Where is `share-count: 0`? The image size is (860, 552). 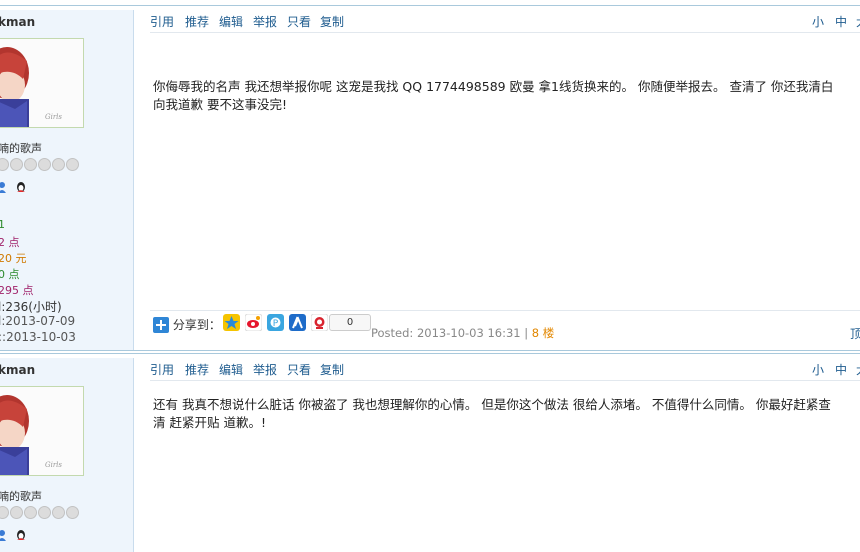 share-count: 0 is located at coordinates (350, 322).